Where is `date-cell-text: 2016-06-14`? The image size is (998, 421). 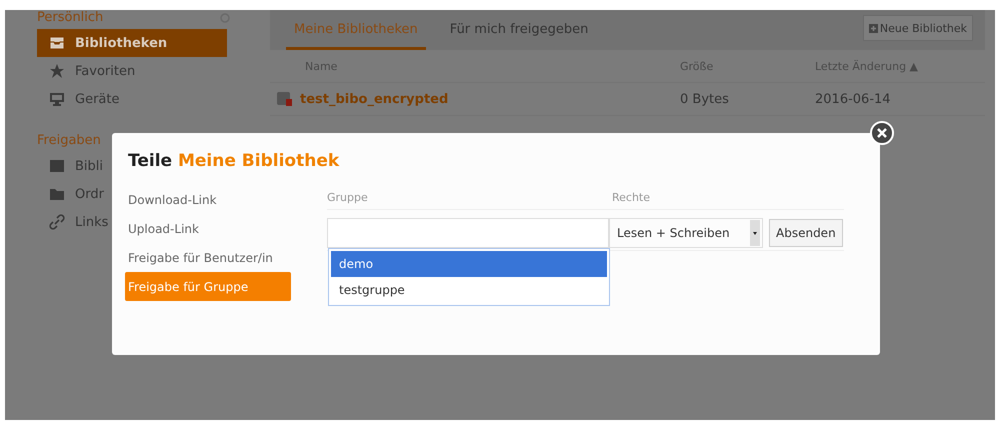
date-cell-text: 2016-06-14 is located at coordinates (853, 99).